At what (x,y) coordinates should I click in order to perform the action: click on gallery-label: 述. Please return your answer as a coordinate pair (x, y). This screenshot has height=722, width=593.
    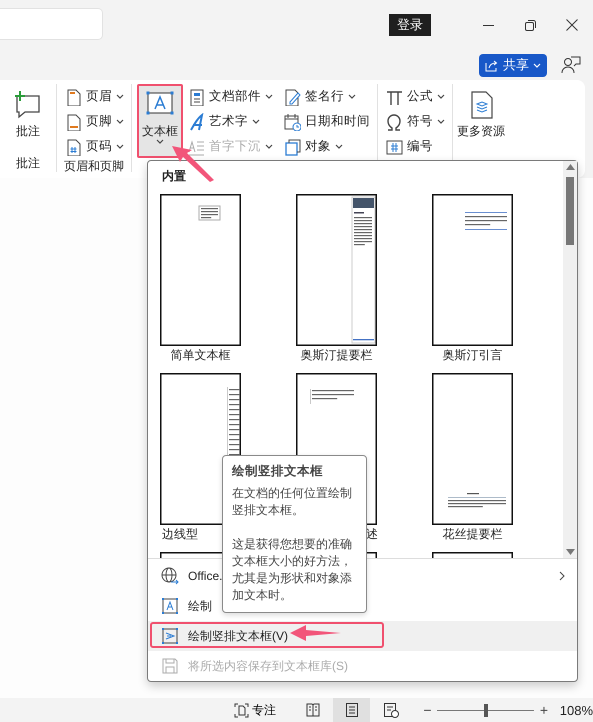
    Looking at the image, I should click on (372, 534).